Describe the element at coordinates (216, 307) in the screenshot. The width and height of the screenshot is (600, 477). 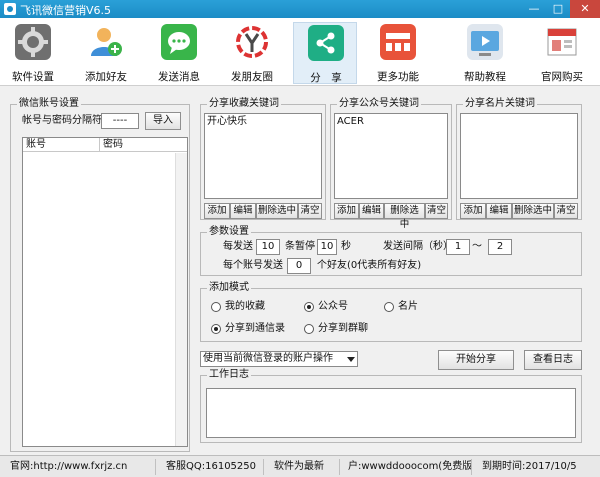
I see `mode-favorites-radio` at that location.